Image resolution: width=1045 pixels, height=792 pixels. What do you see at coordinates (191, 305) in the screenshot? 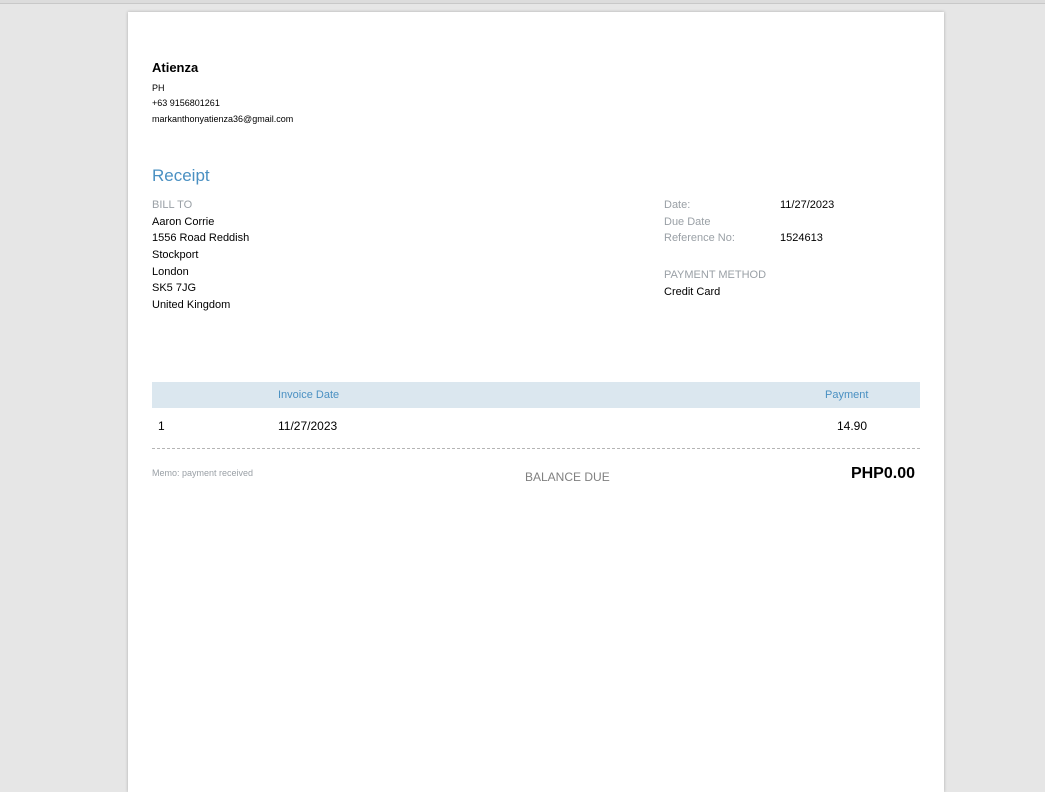
I see `bill-to-country: United Kingdom` at bounding box center [191, 305].